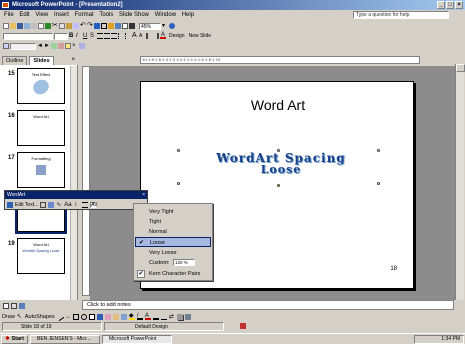  Describe the element at coordinates (6, 46) in the screenshot. I see `markup-icon` at that location.